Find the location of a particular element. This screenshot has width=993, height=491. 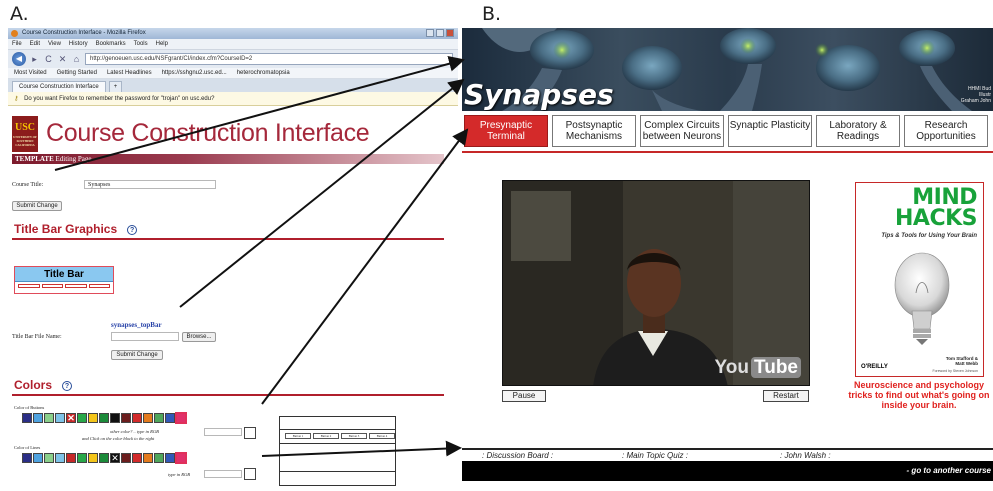

stop-icon: ✕ is located at coordinates (62, 59).